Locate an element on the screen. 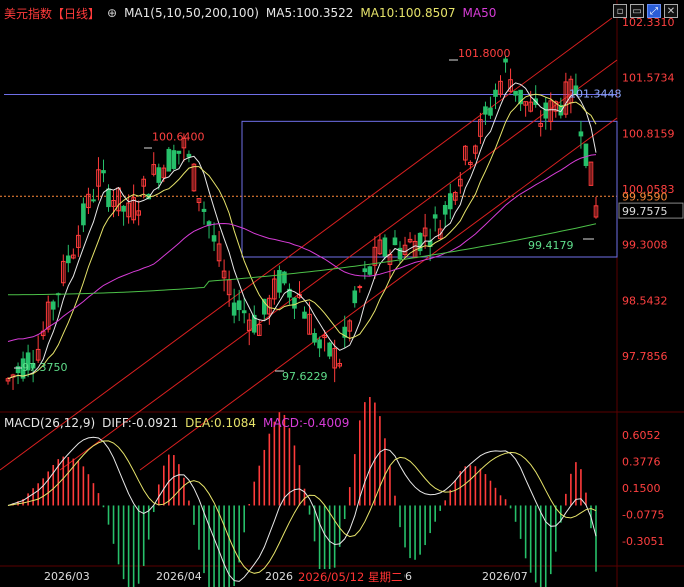 Image resolution: width=684 pixels, height=587 pixels. macd-title: MACD(26,12,9) is located at coordinates (49, 423).